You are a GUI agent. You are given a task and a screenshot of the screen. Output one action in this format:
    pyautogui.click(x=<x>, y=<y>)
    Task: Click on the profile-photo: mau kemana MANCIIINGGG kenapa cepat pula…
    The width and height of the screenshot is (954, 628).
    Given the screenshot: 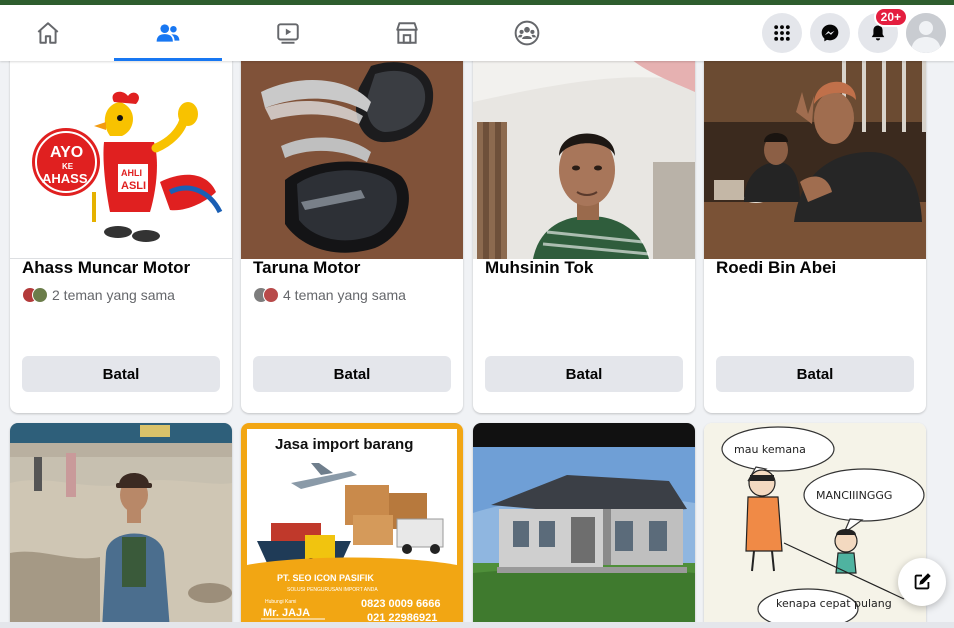 What is the action you would take?
    pyautogui.click(x=815, y=525)
    